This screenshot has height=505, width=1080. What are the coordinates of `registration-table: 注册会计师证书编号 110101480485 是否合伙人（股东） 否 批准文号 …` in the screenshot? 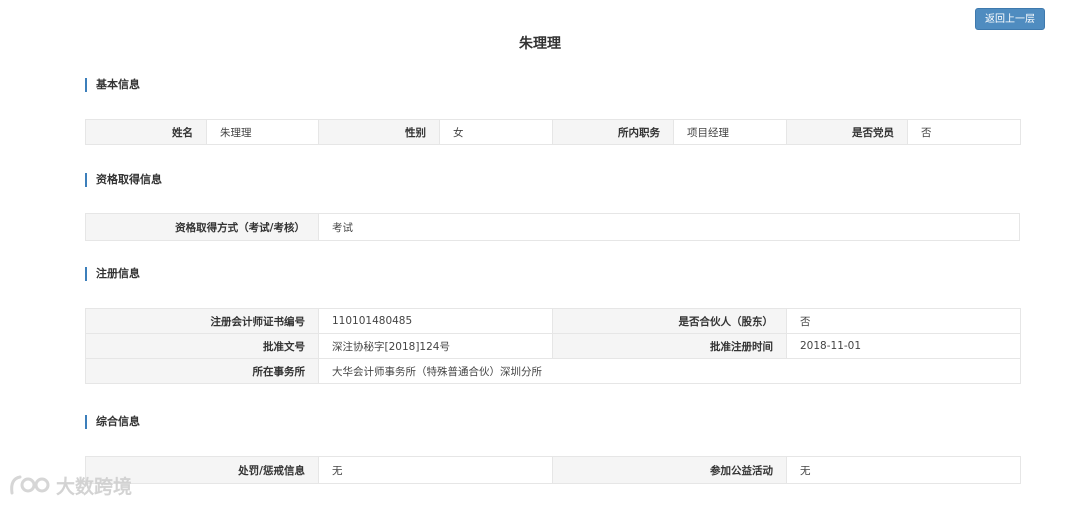 It's located at (553, 346).